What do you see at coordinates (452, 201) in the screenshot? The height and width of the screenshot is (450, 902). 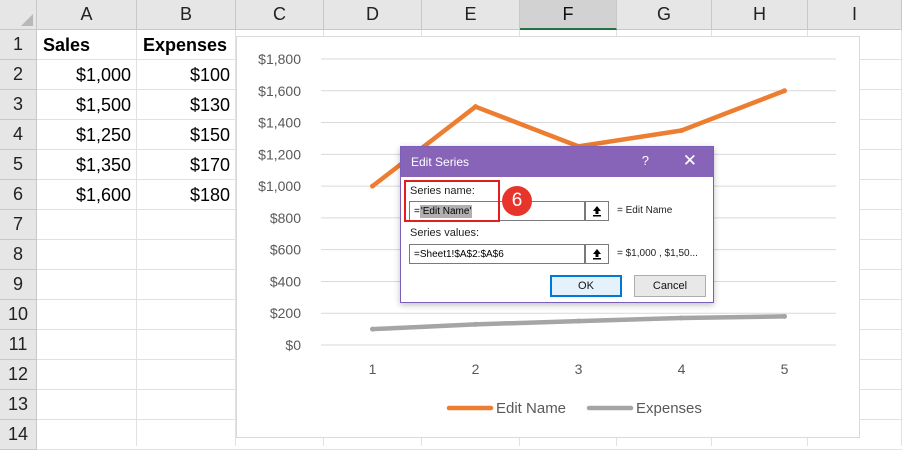 I see `annotation-highlight-box` at bounding box center [452, 201].